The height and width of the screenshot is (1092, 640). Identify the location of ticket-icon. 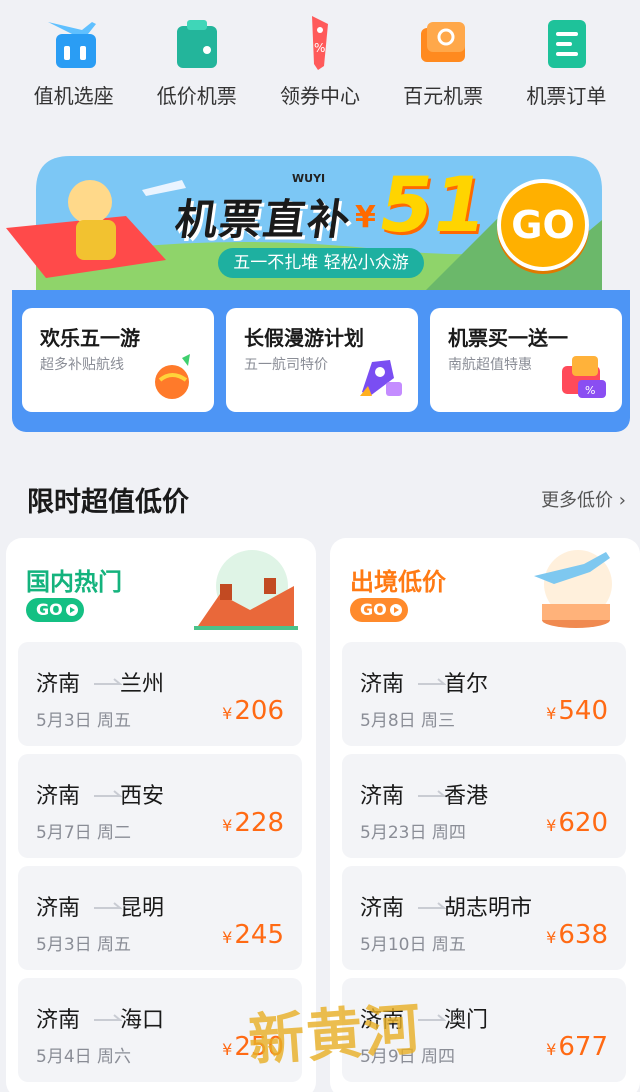
(443, 42).